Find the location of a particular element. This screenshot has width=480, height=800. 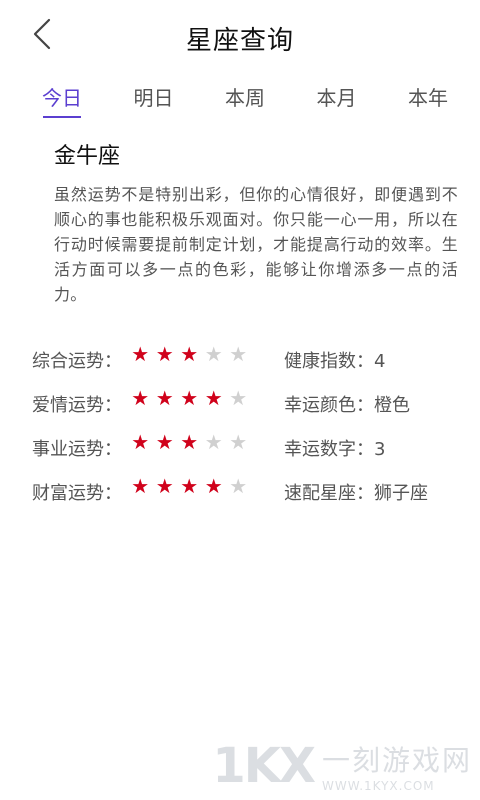

tab-3: 本月 is located at coordinates (337, 100).